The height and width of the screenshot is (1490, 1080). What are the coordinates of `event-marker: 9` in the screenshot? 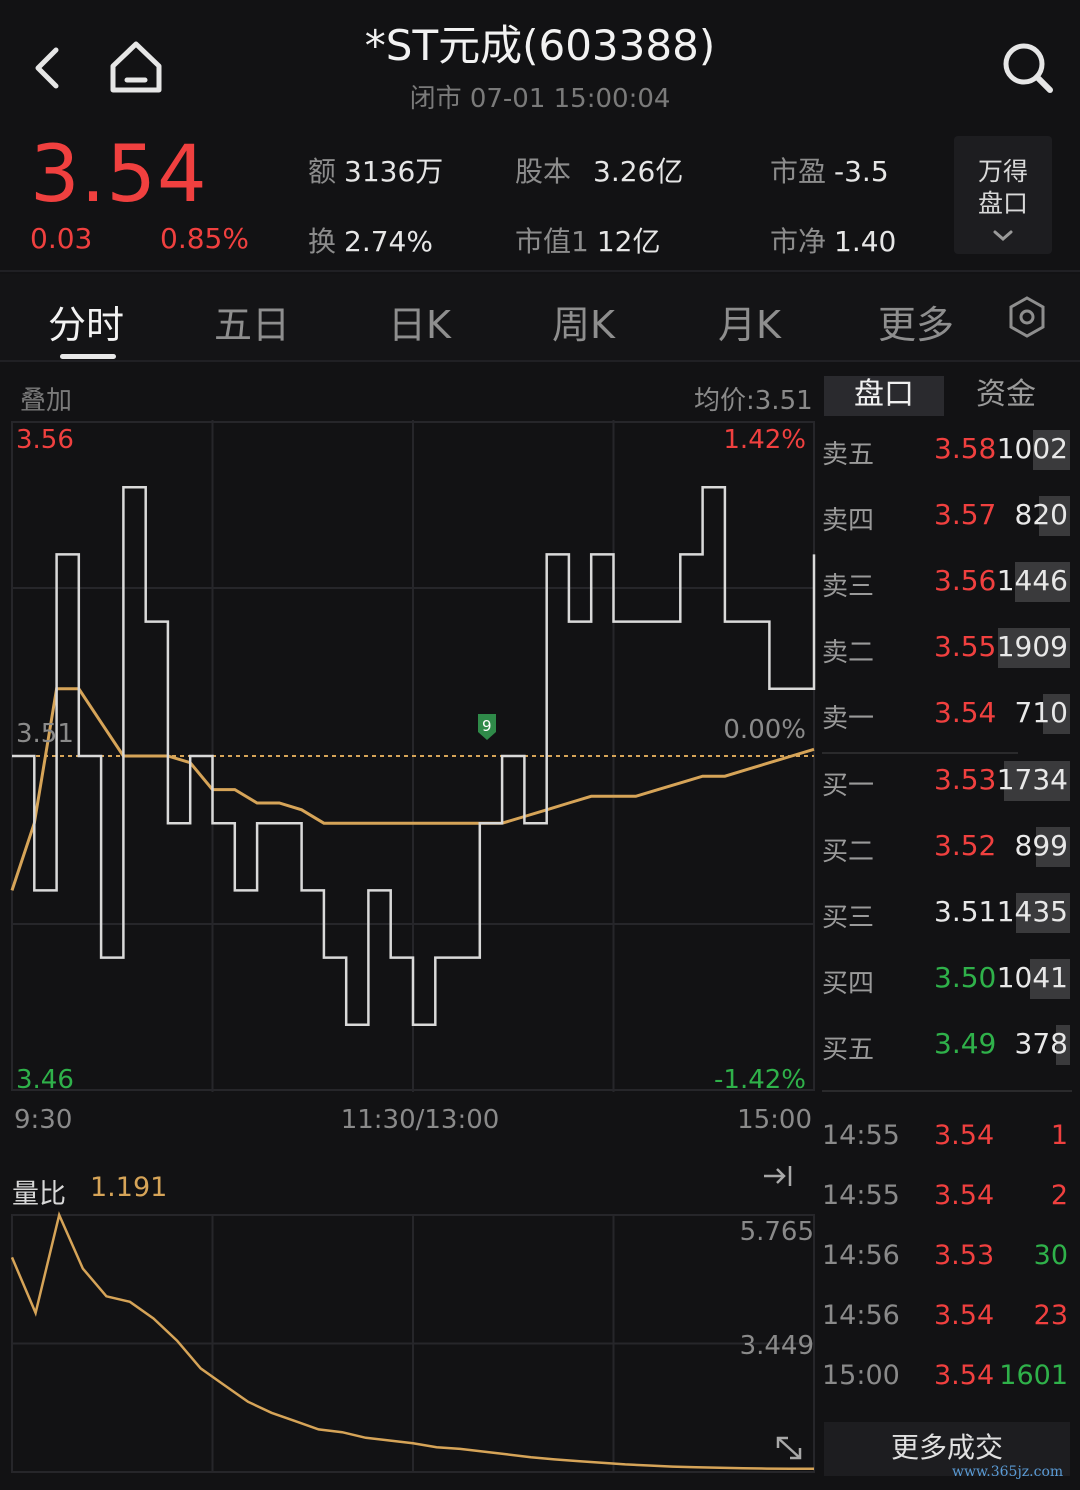 It's located at (487, 727).